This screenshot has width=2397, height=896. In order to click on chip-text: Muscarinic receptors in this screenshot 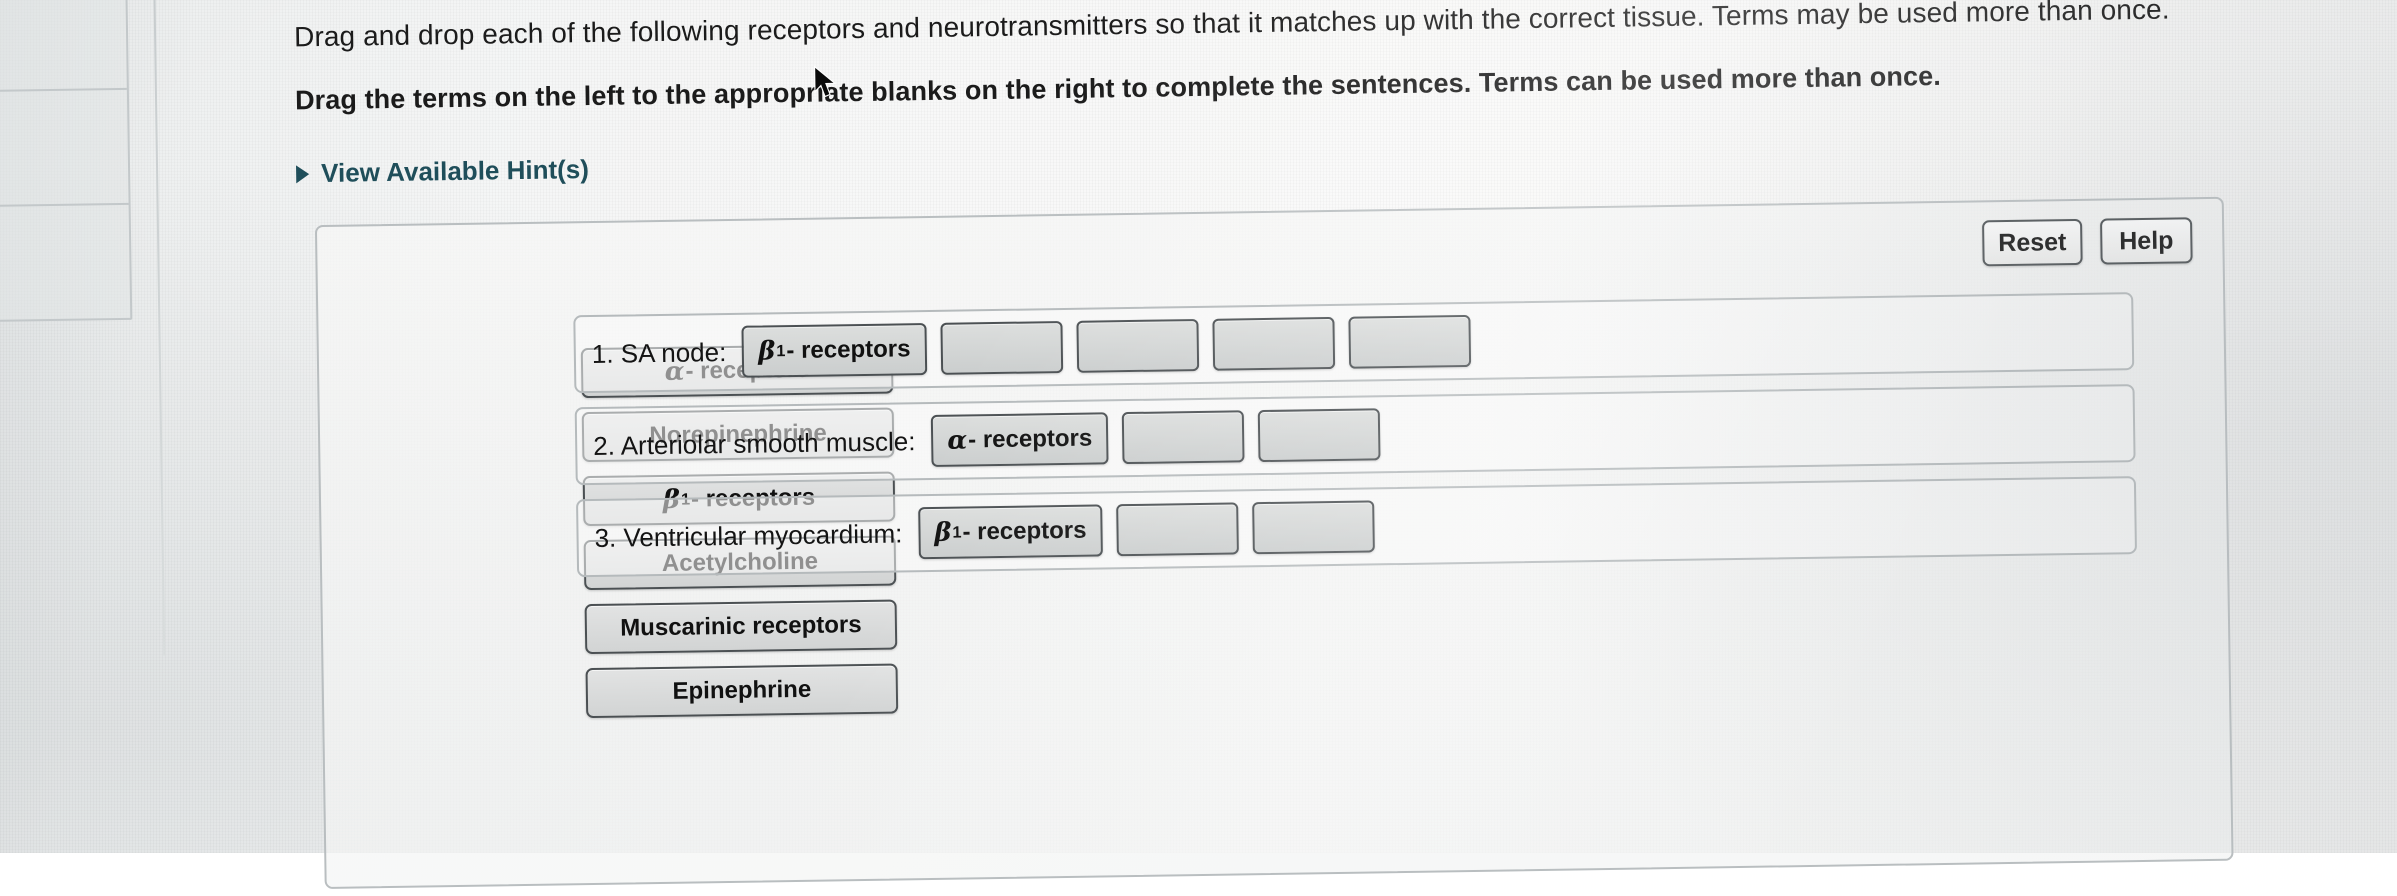, I will do `click(741, 626)`.